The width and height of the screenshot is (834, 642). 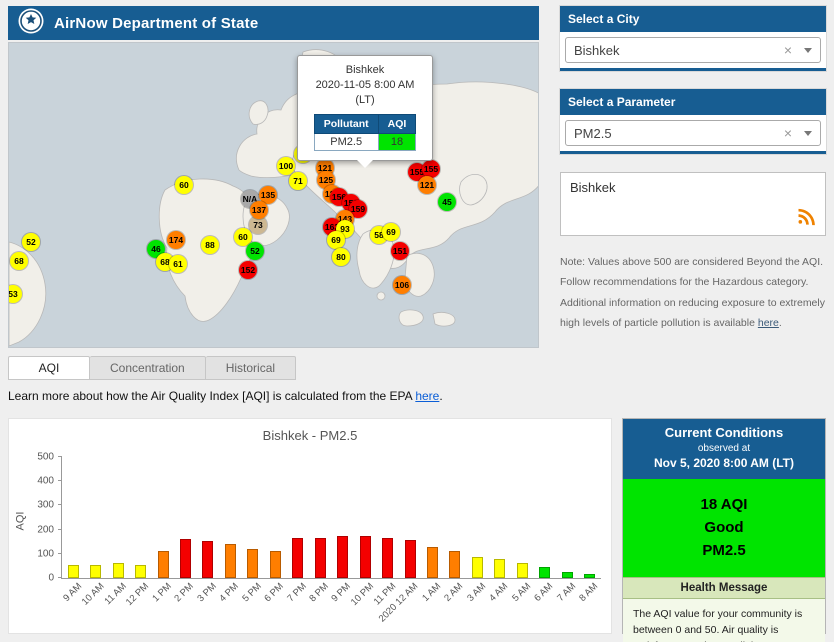 I want to click on tab-aqi: AQI, so click(x=49, y=368).